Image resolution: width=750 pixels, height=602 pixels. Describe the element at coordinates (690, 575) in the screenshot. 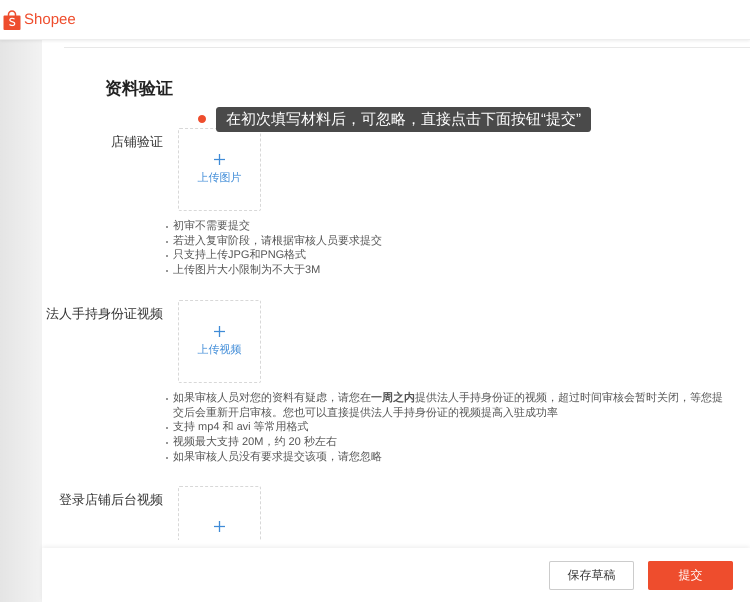

I see `submit-button: 提交` at that location.